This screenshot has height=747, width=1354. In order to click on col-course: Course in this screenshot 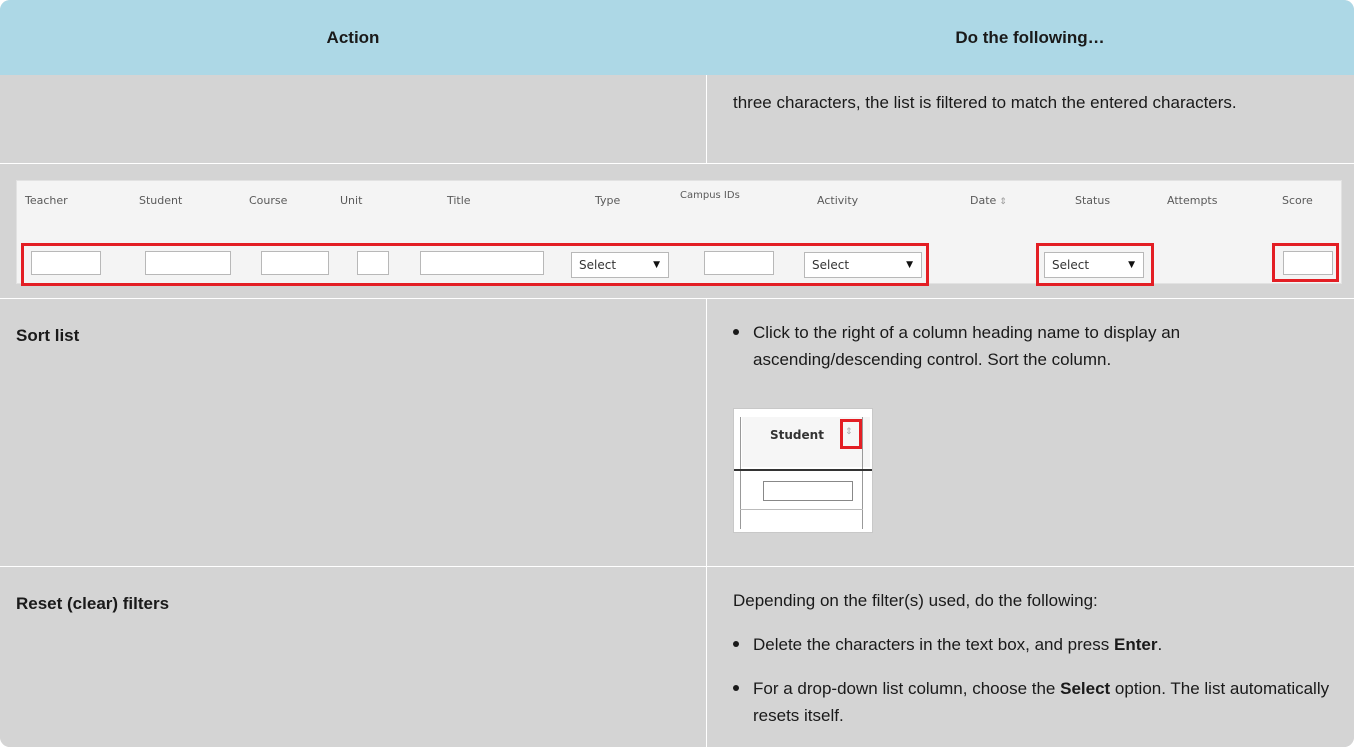, I will do `click(268, 200)`.